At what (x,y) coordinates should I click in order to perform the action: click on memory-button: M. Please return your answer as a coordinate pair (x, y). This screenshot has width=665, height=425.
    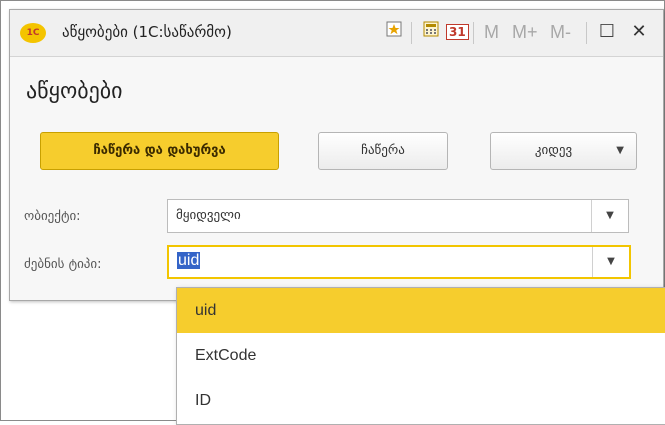
    Looking at the image, I should click on (491, 32).